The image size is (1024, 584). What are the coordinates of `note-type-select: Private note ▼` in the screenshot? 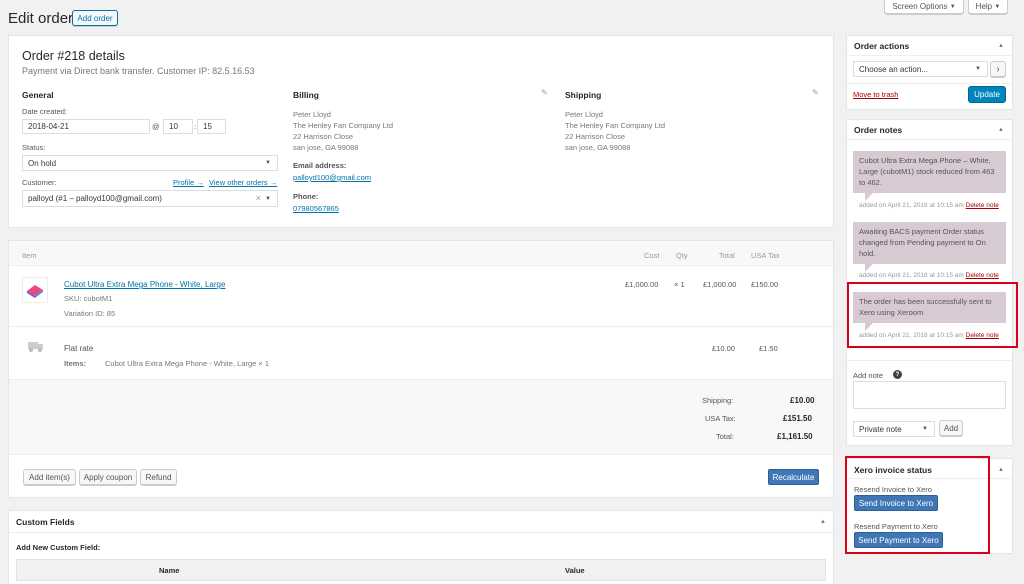 It's located at (894, 429).